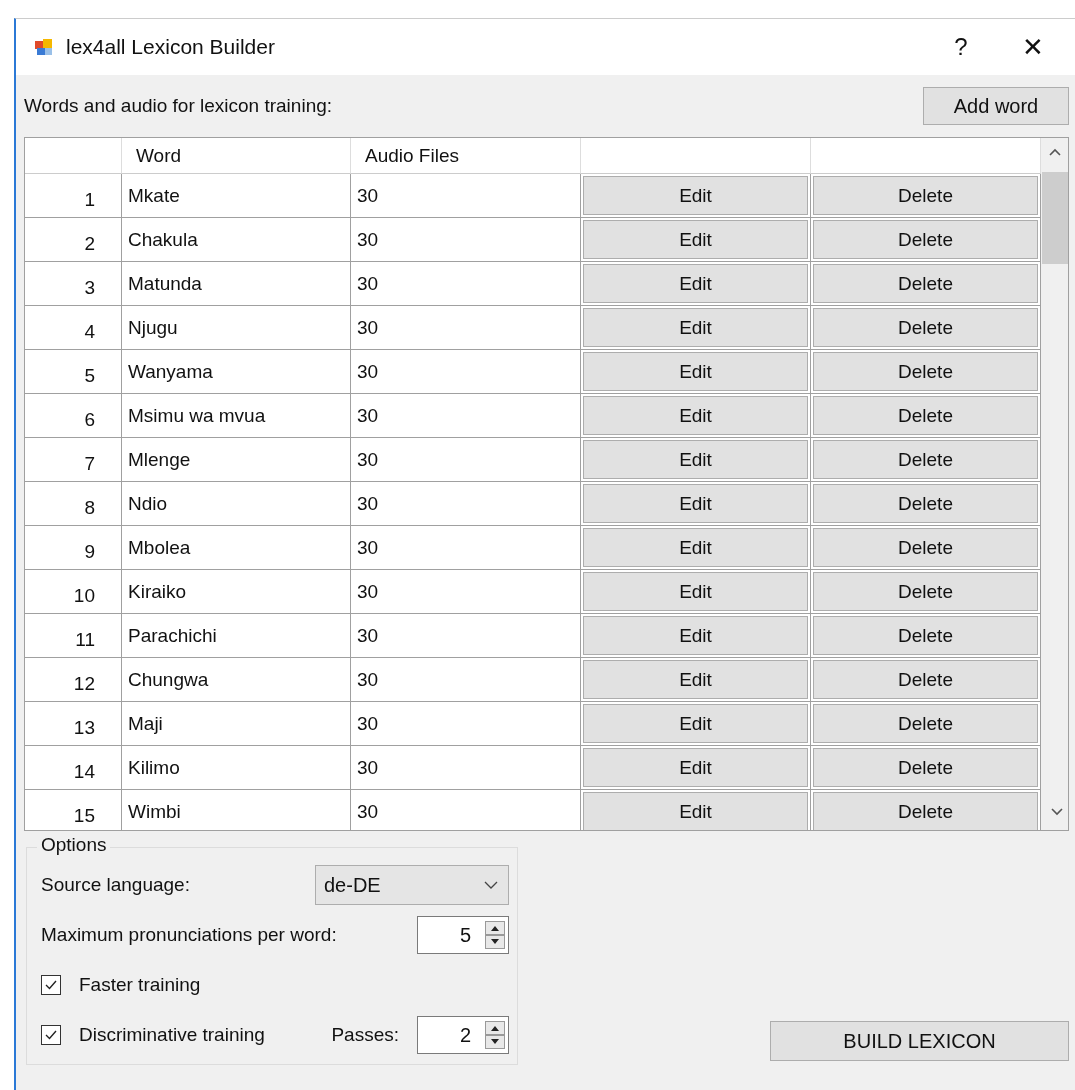 This screenshot has width=1075, height=1090. What do you see at coordinates (236, 460) in the screenshot?
I see `table-cell: Mlenge` at bounding box center [236, 460].